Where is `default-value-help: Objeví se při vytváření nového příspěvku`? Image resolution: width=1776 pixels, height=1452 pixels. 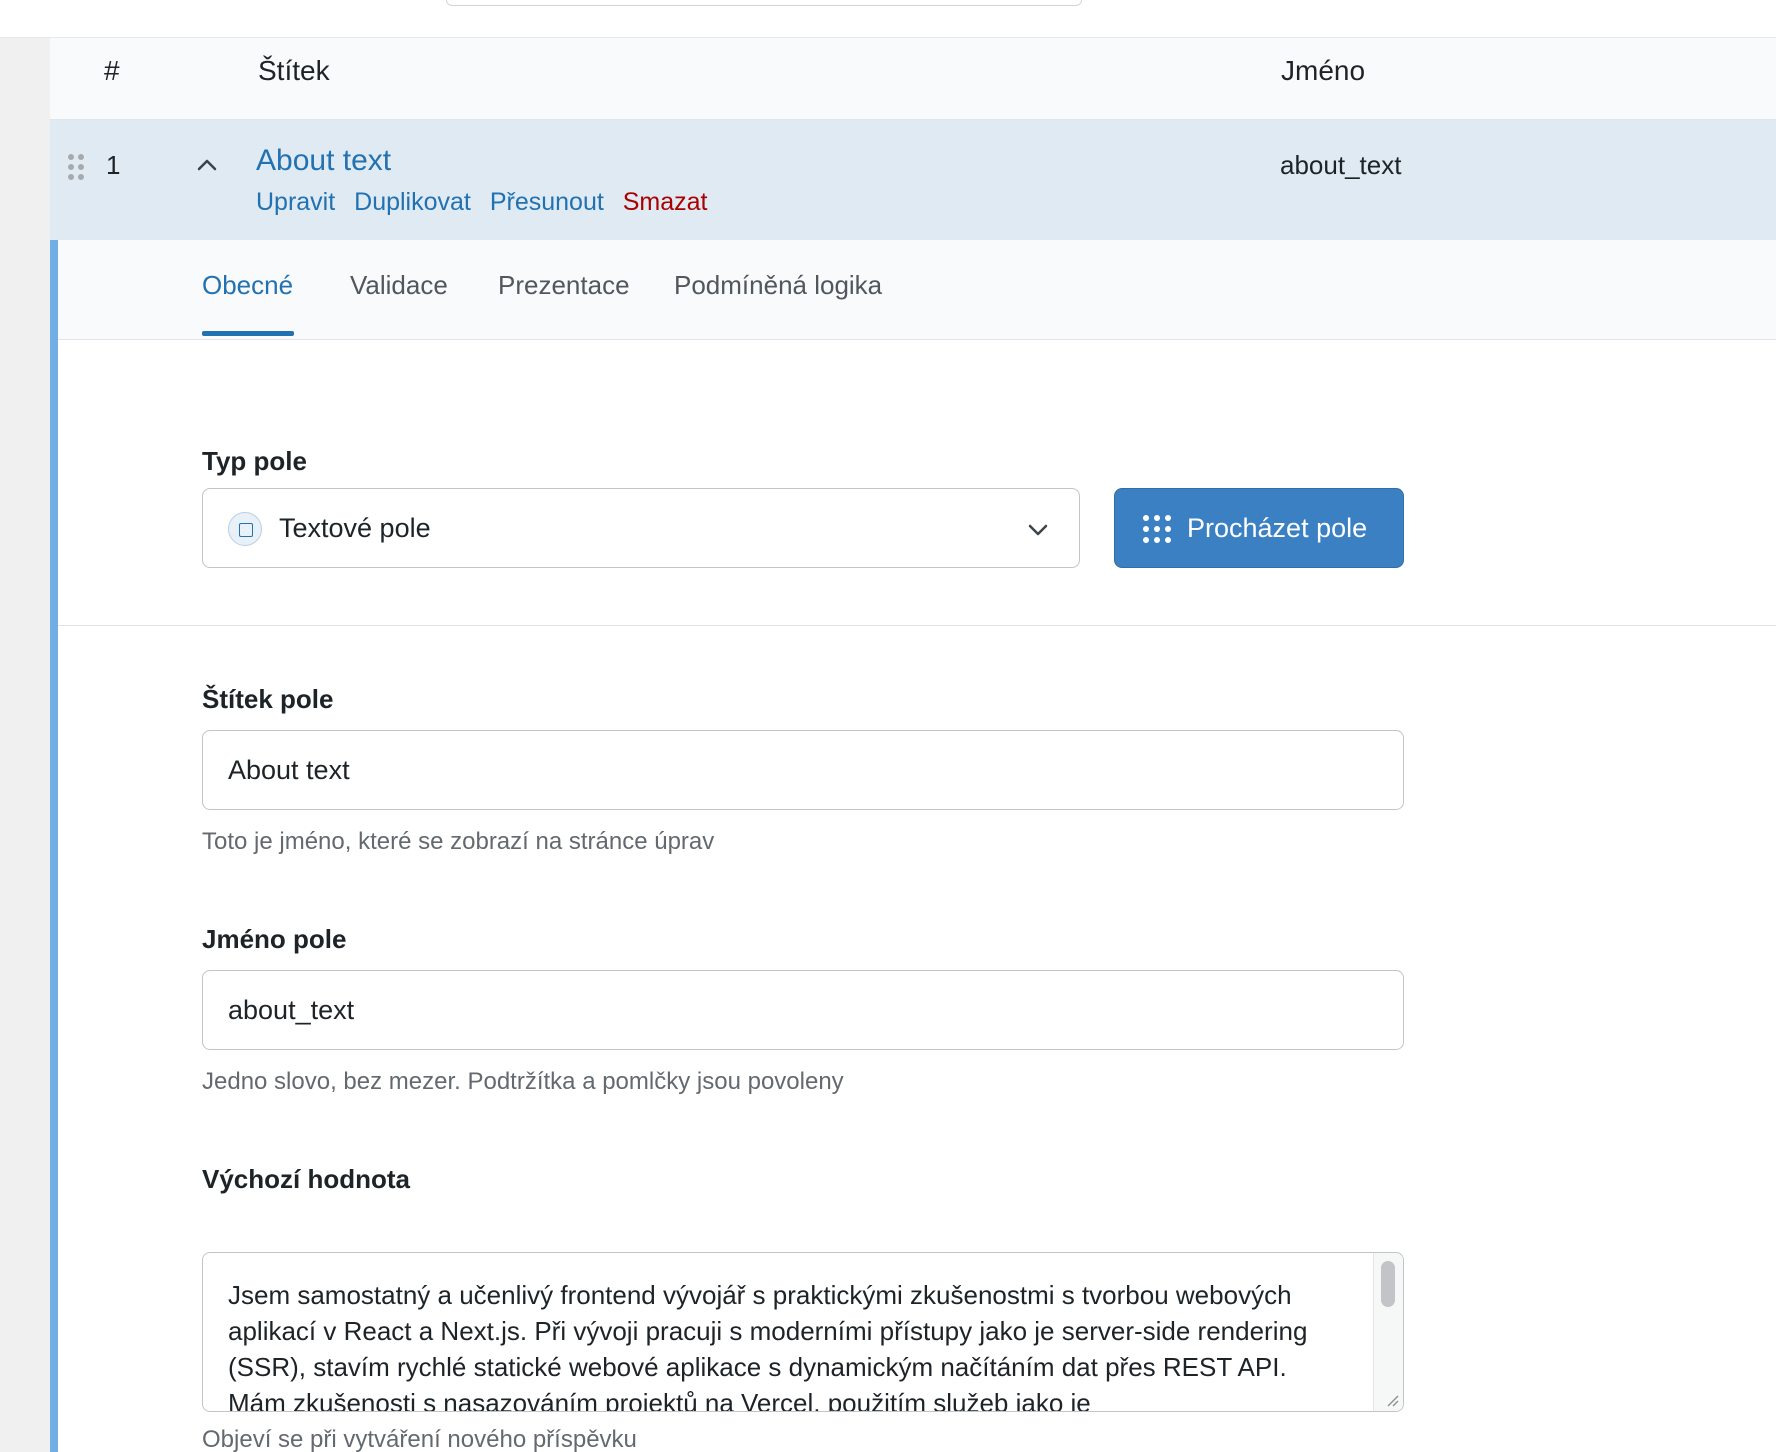 default-value-help: Objeví se při vytváření nového příspěvku is located at coordinates (419, 1439).